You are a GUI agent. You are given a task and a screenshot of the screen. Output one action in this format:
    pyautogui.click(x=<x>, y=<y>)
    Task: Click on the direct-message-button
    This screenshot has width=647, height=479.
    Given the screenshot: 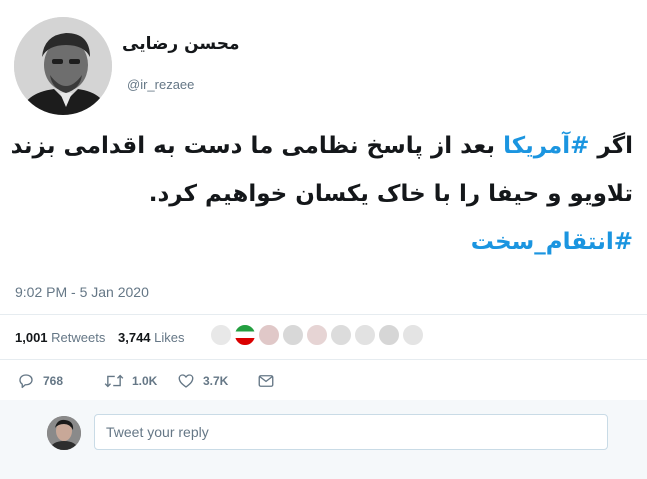 What is the action you would take?
    pyautogui.click(x=266, y=381)
    